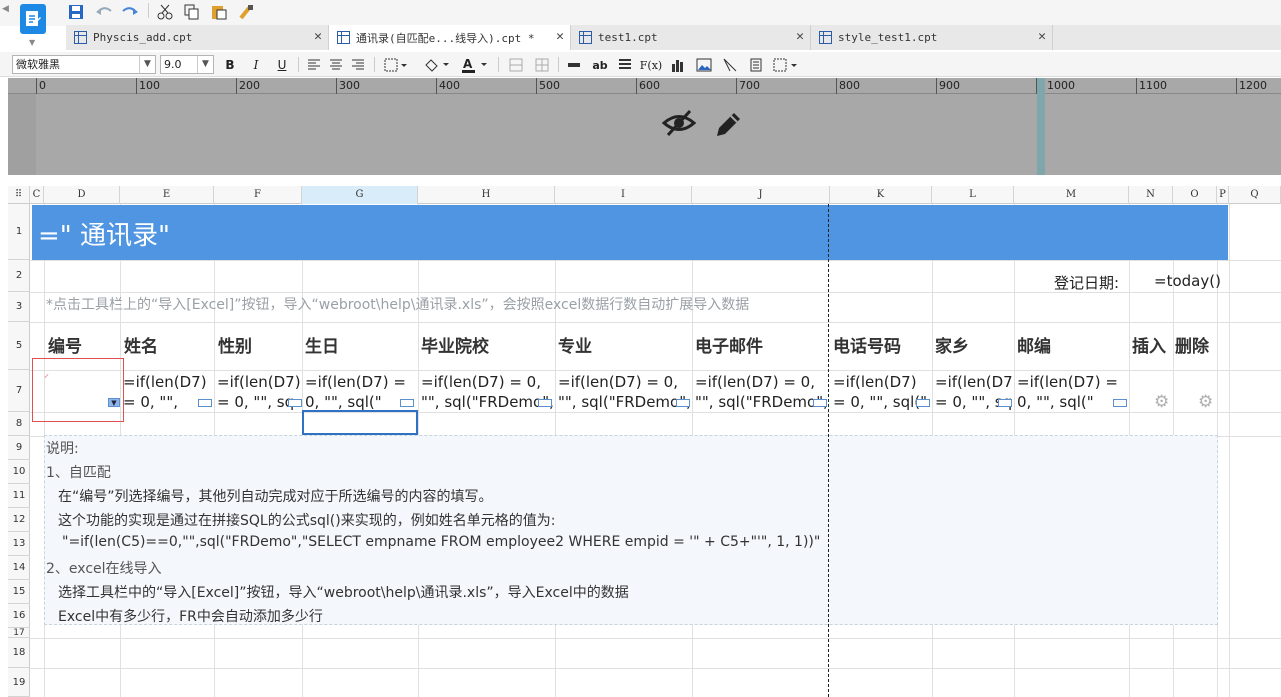 This screenshot has height=697, width=1281. What do you see at coordinates (437, 65) in the screenshot?
I see `fill-color-icon` at bounding box center [437, 65].